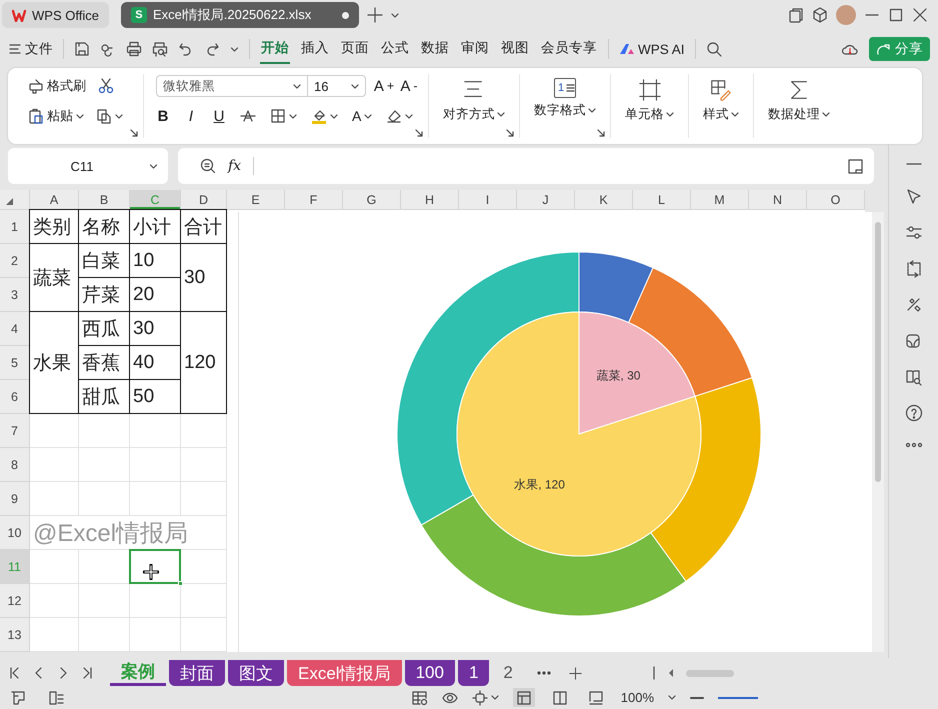 Image resolution: width=938 pixels, height=709 pixels. Describe the element at coordinates (15, 397) in the screenshot. I see `row-header: 6` at that location.